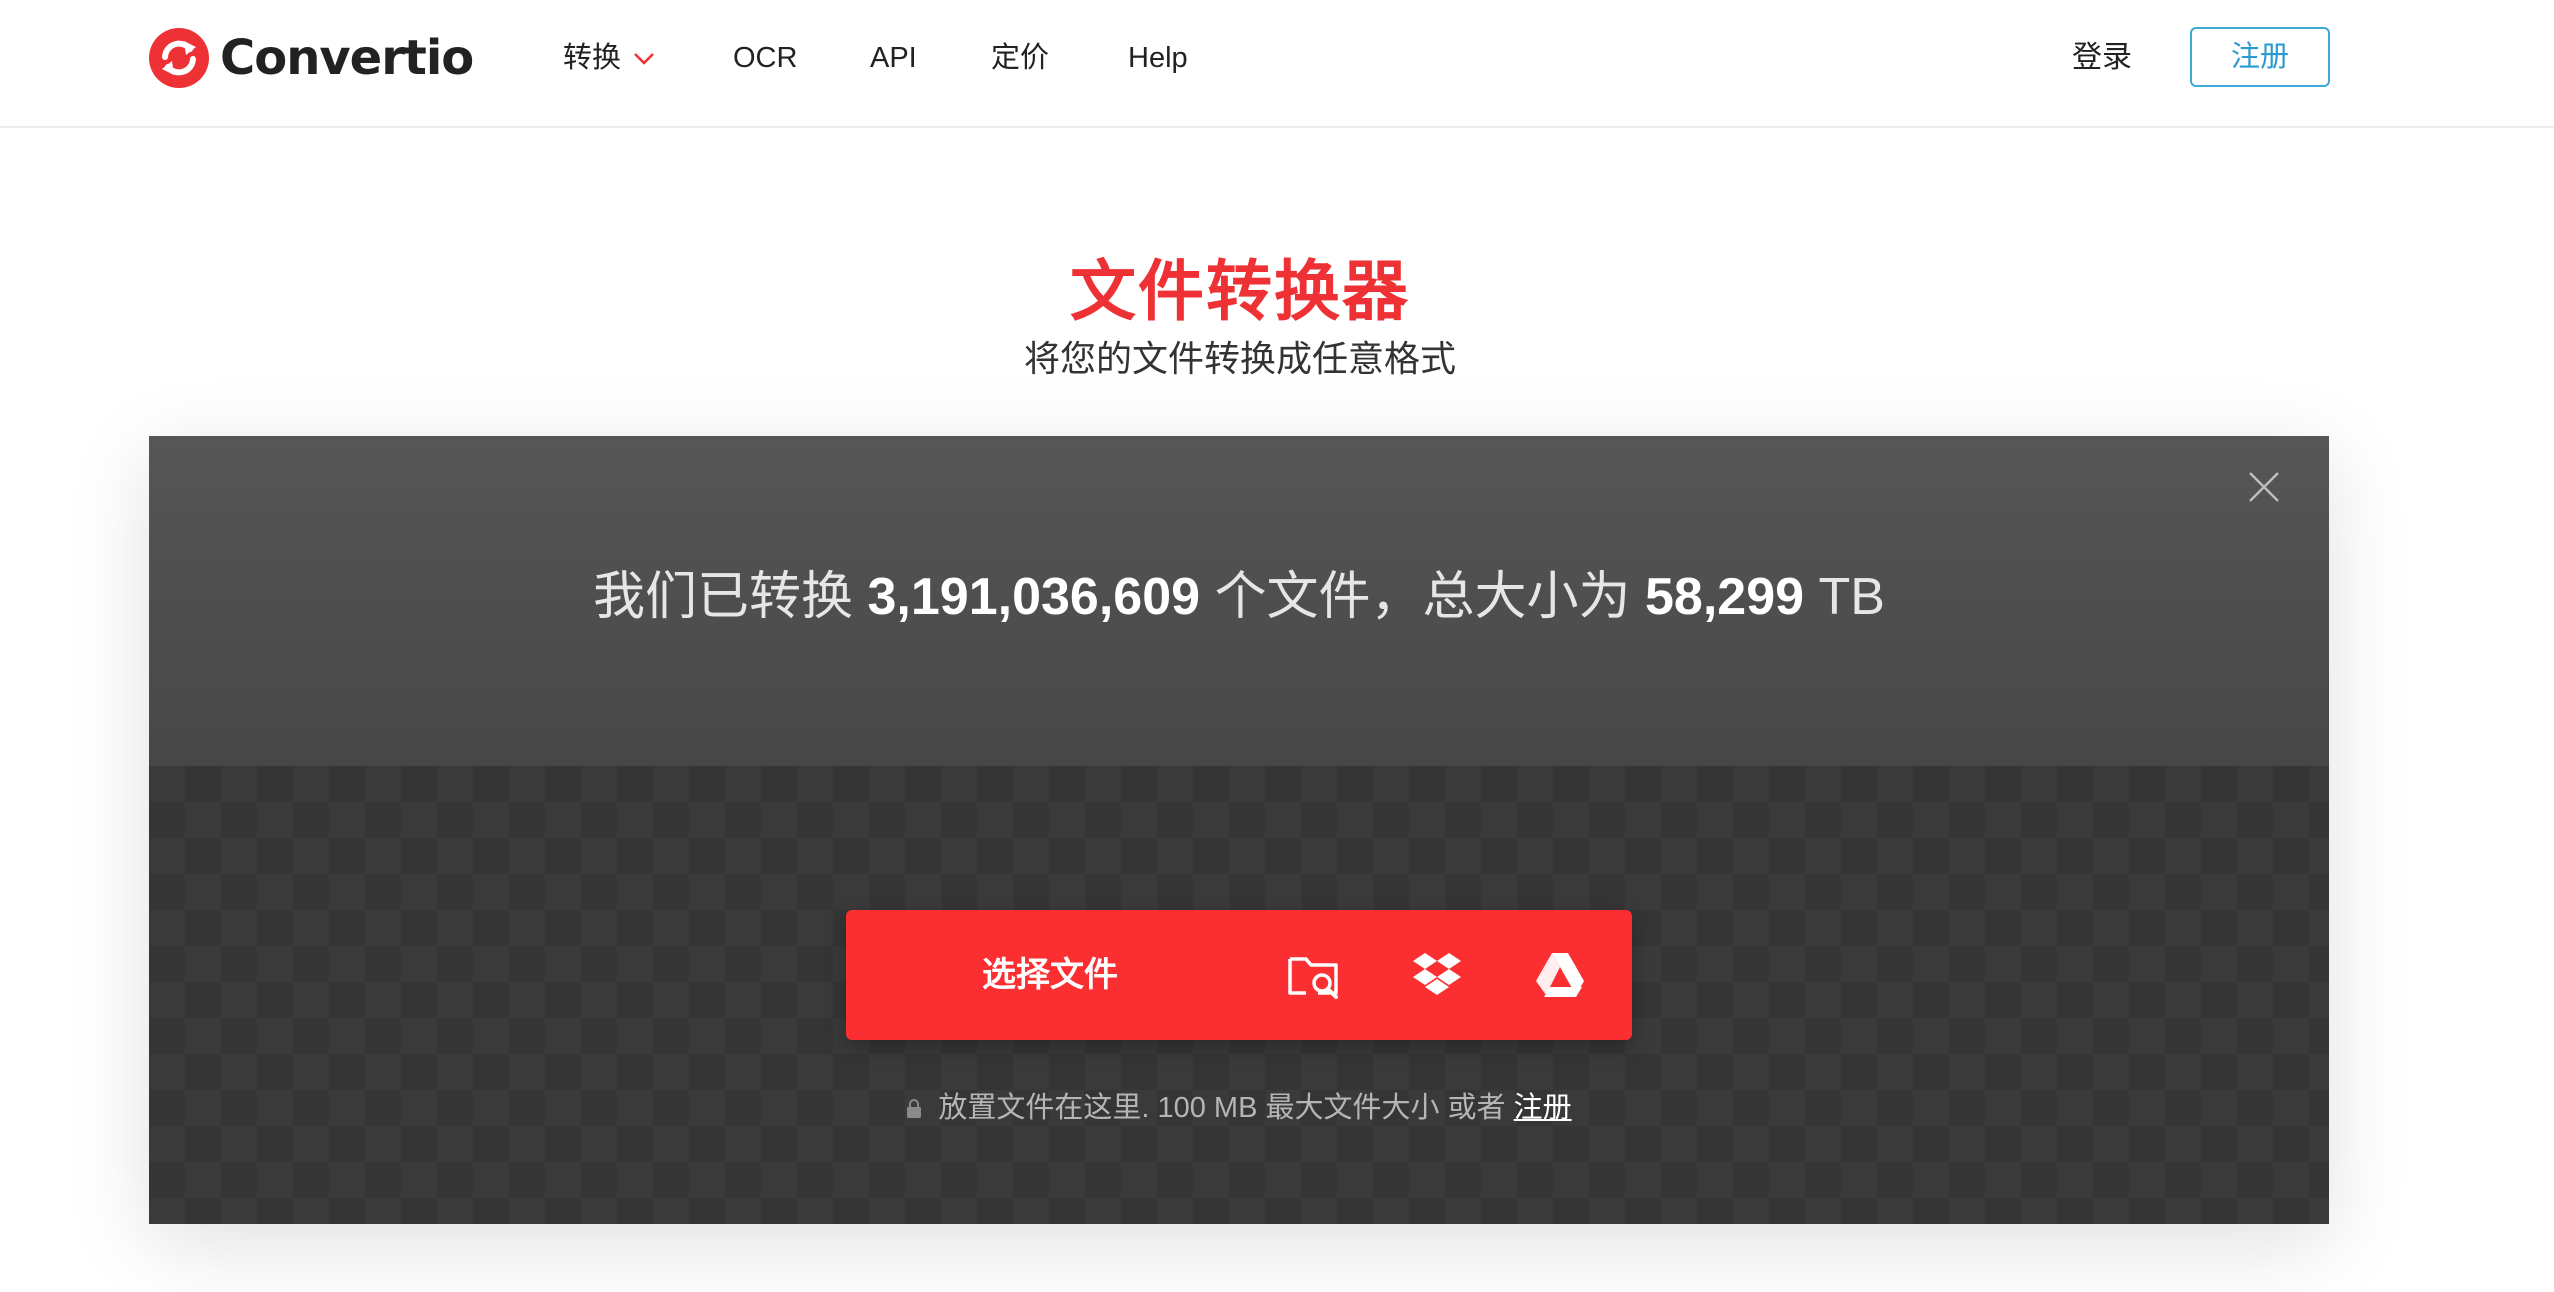  Describe the element at coordinates (1851, 597) in the screenshot. I see `size-unit: TB` at that location.